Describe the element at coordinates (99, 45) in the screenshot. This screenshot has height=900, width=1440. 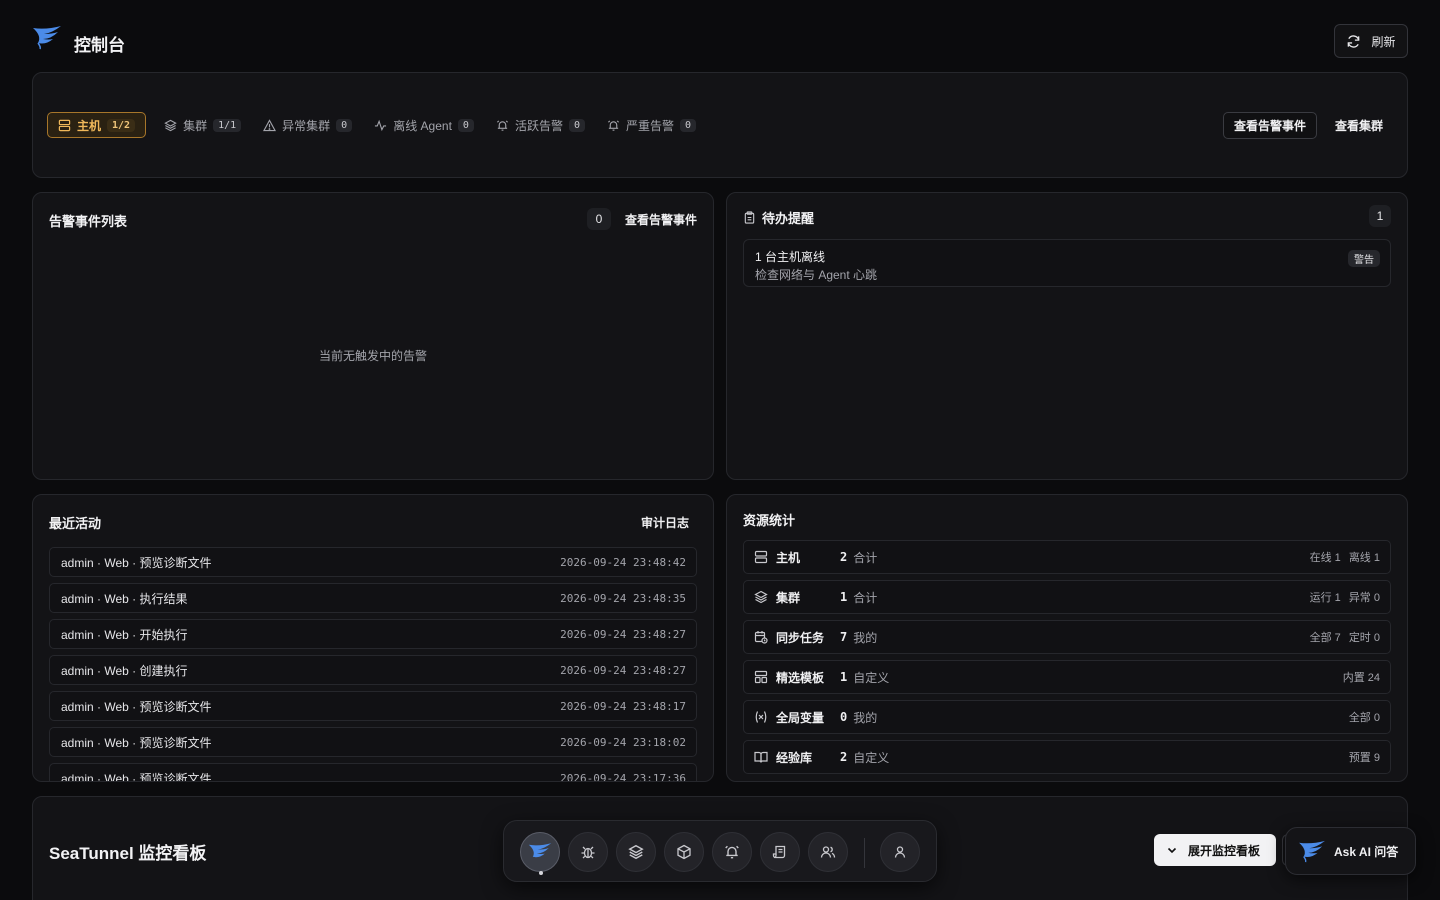
I see `page-title: 控制台` at that location.